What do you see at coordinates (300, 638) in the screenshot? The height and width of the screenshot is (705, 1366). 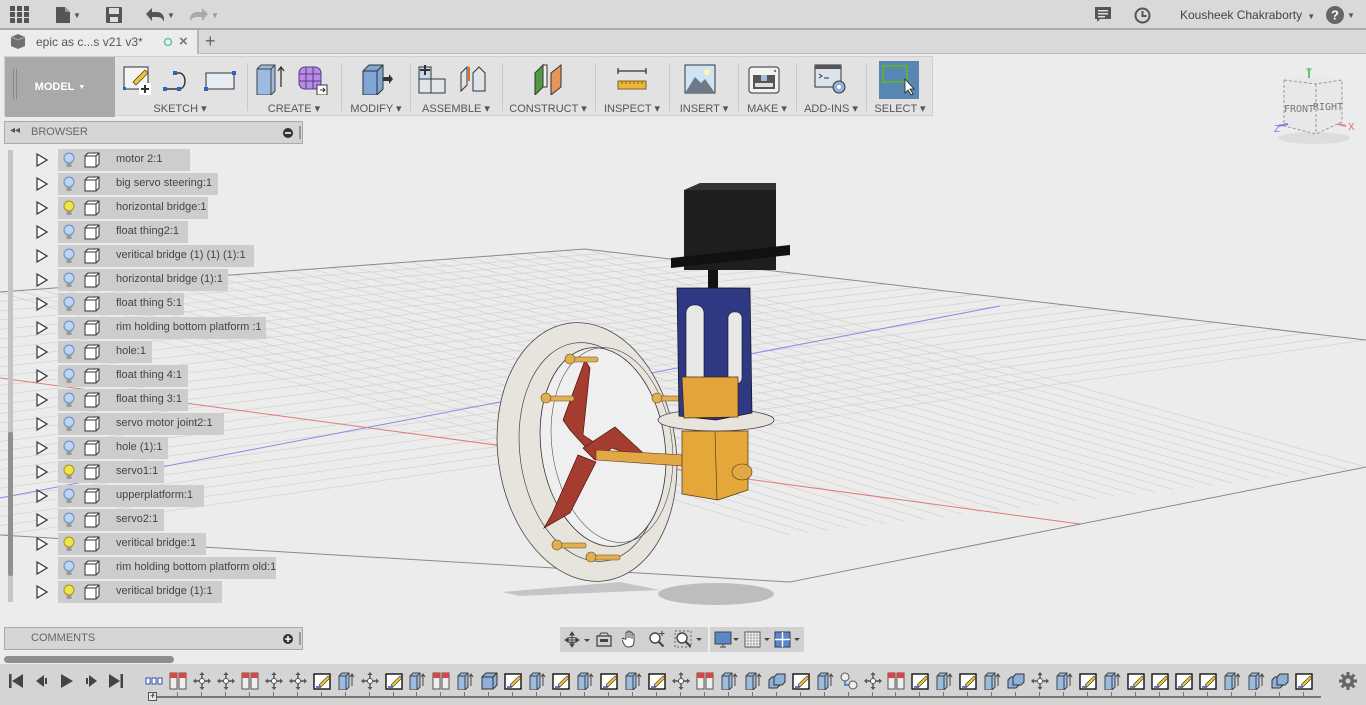 I see `panel-resize-handle` at bounding box center [300, 638].